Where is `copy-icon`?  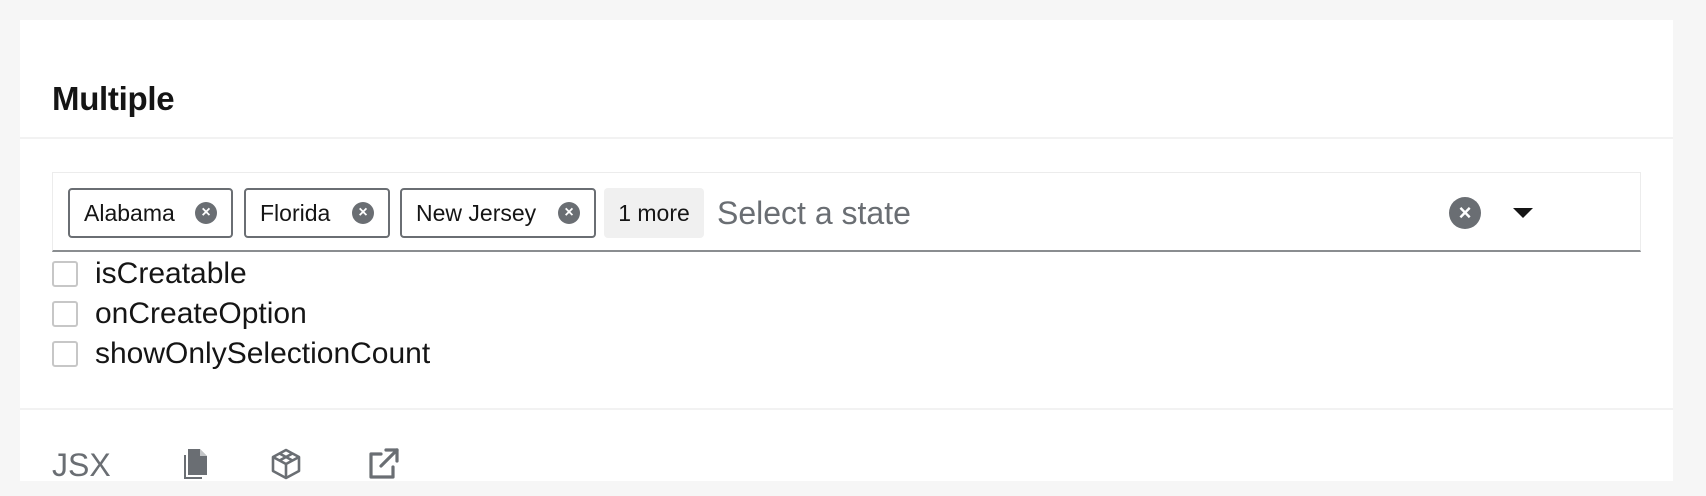
copy-icon is located at coordinates (194, 464).